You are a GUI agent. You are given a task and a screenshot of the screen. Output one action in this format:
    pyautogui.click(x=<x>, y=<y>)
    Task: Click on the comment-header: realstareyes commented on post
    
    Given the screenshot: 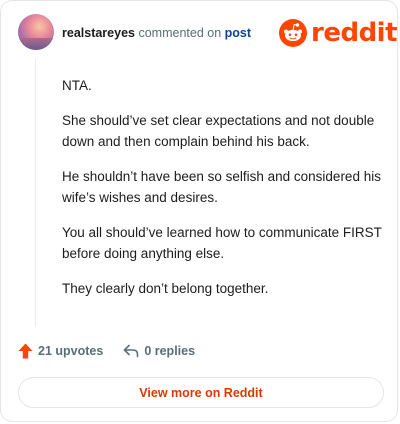 What is the action you would take?
    pyautogui.click(x=156, y=33)
    